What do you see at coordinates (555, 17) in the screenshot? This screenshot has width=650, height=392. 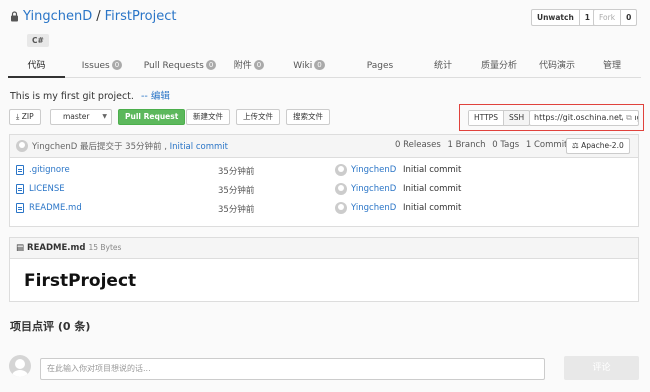 I see `unwatch-button: Unwatch` at bounding box center [555, 17].